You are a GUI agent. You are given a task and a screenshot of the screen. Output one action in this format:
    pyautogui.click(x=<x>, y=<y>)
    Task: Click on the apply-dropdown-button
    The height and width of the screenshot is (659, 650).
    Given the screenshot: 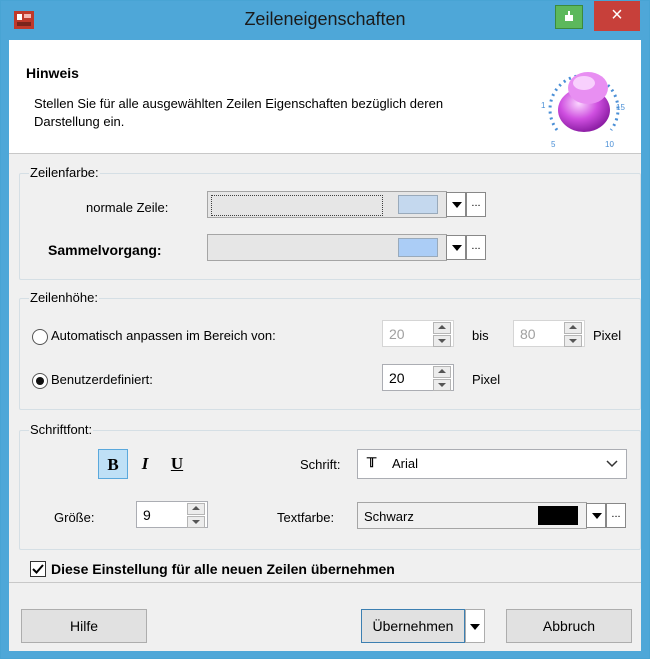 What is the action you would take?
    pyautogui.click(x=475, y=626)
    